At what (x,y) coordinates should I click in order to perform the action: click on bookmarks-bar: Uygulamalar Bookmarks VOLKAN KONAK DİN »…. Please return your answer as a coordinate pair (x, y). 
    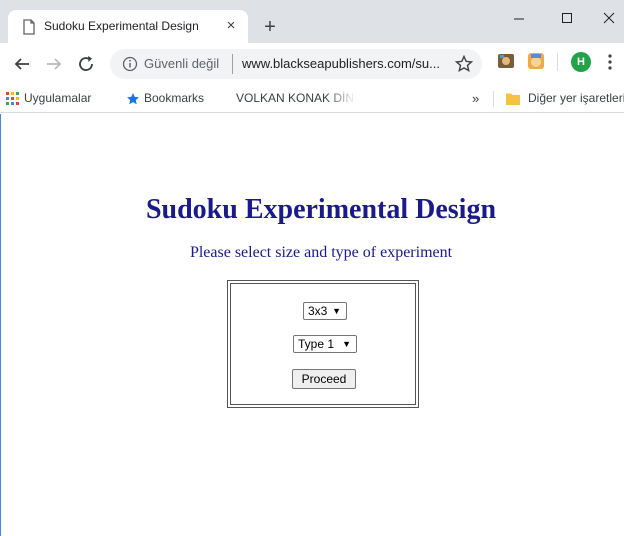
    Looking at the image, I should click on (312, 99).